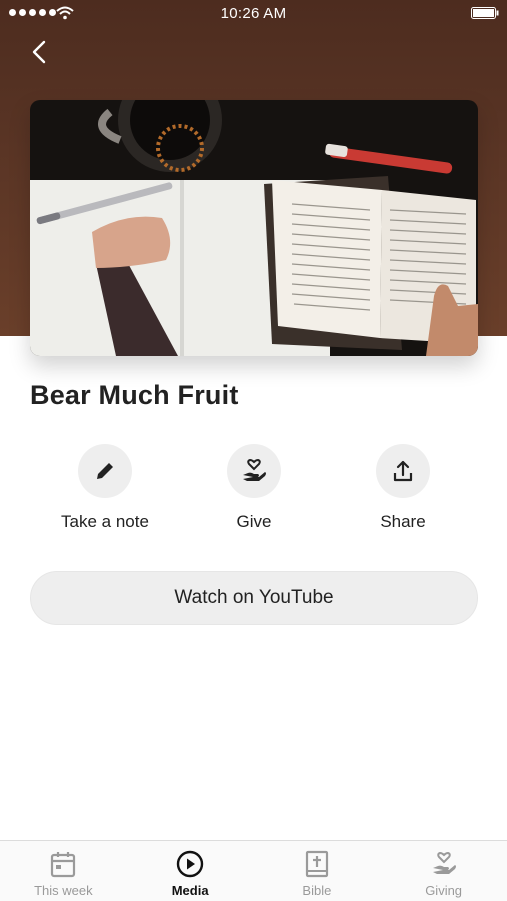 The image size is (507, 901). I want to click on tab-this-week: This week, so click(63, 871).